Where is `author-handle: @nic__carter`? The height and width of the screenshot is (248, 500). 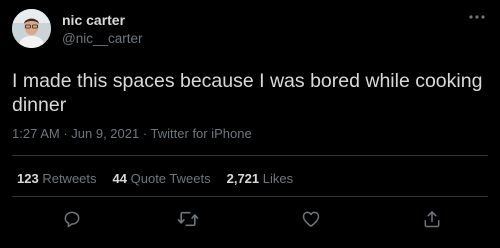
author-handle: @nic__carter is located at coordinates (102, 38).